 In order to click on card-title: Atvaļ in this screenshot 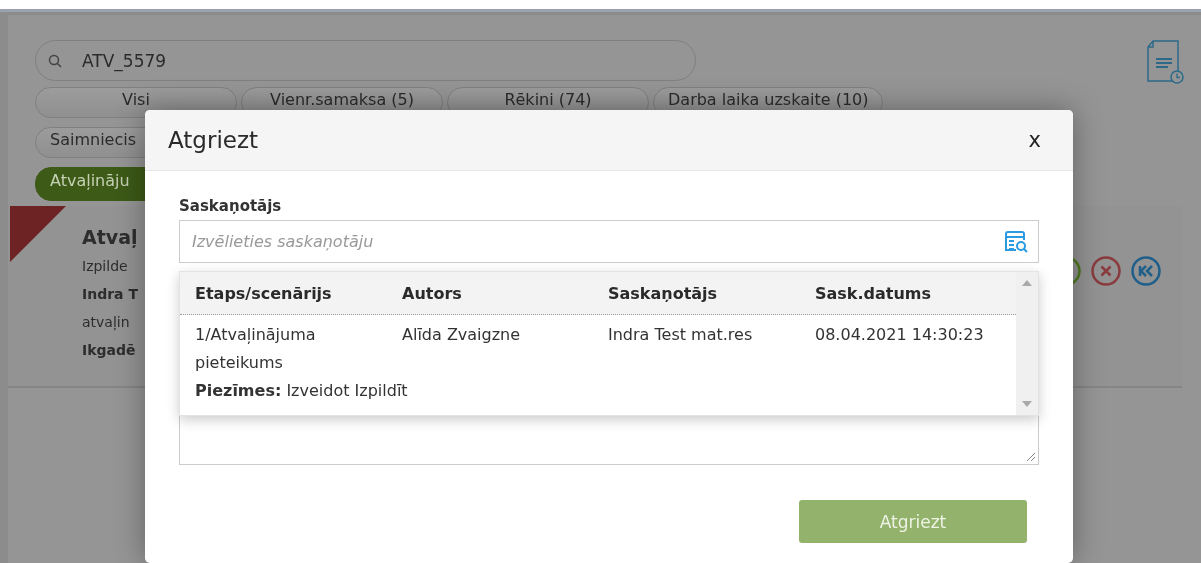, I will do `click(110, 237)`.